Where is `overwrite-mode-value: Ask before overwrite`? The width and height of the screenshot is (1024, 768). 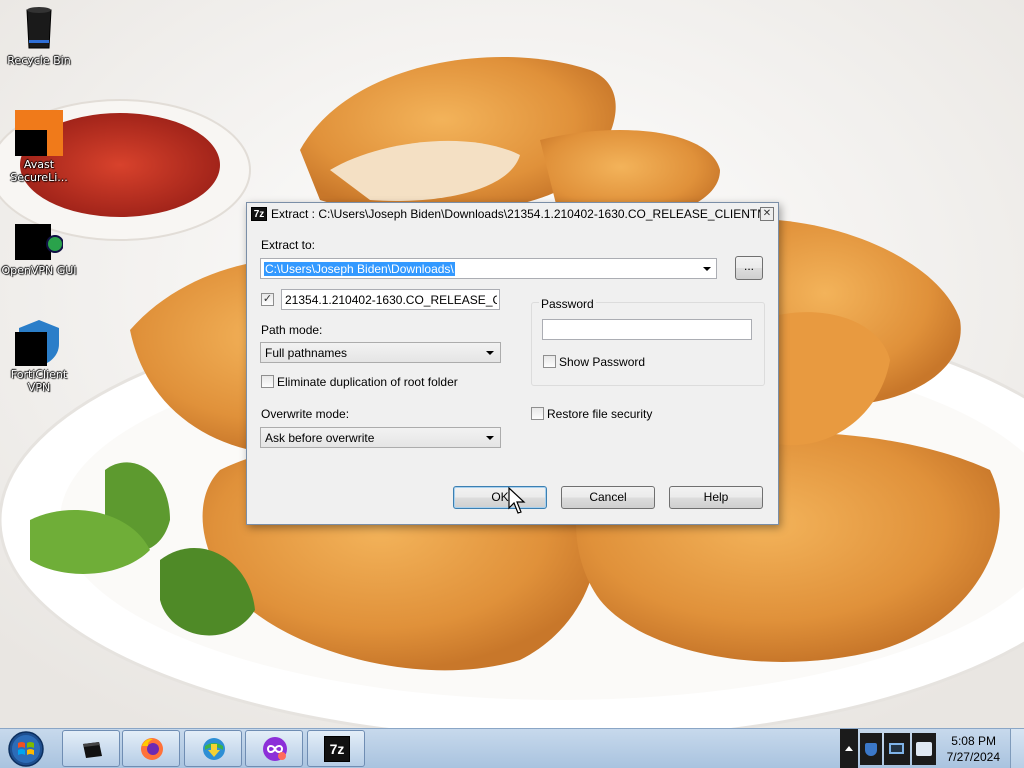
overwrite-mode-value: Ask before overwrite is located at coordinates (320, 438).